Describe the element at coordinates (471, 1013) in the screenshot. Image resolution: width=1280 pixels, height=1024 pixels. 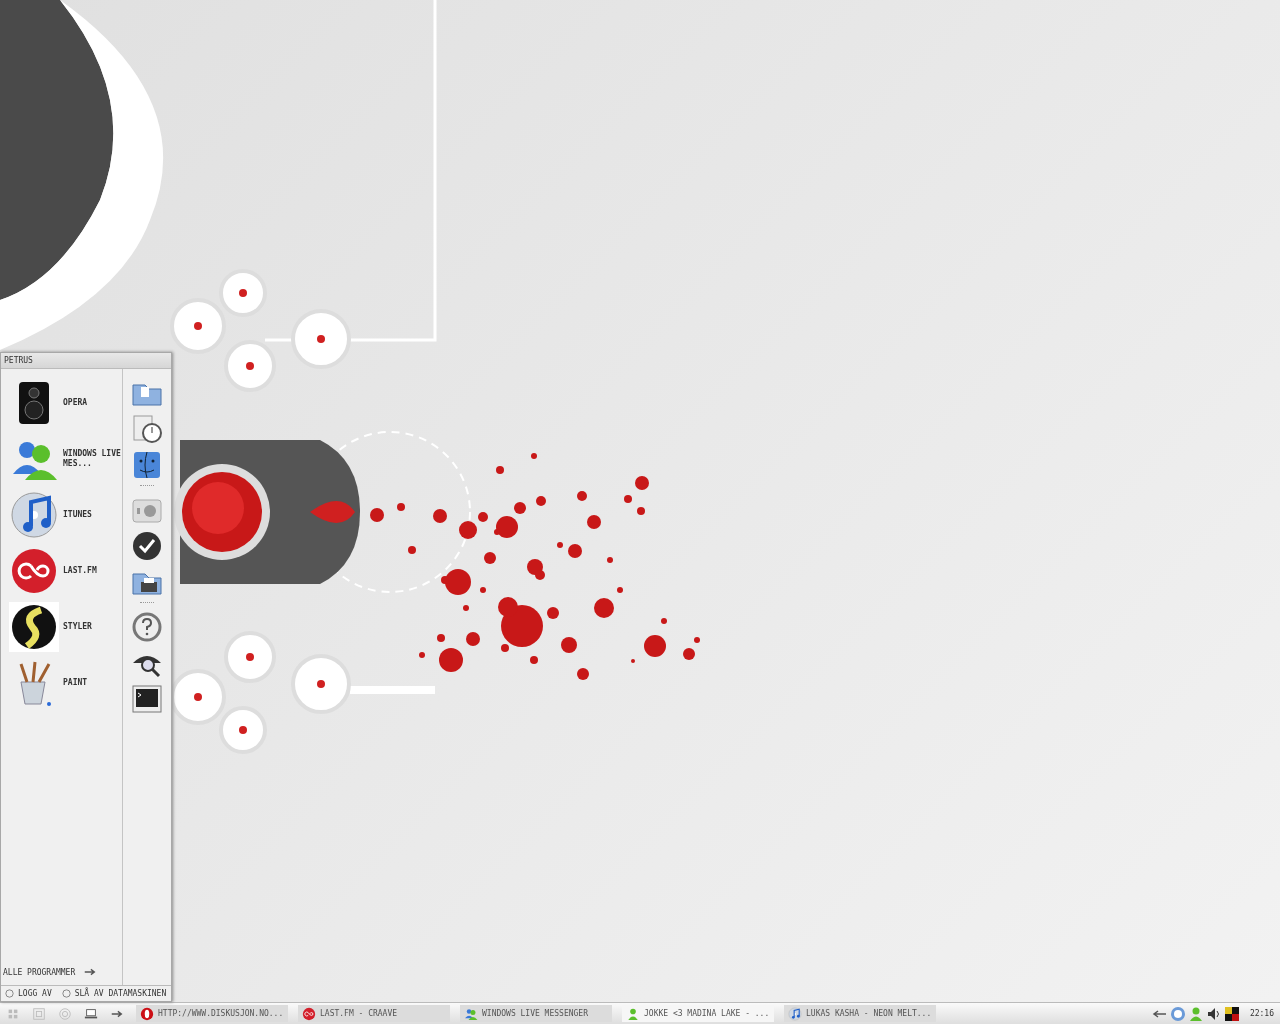
I see `people-icon` at that location.